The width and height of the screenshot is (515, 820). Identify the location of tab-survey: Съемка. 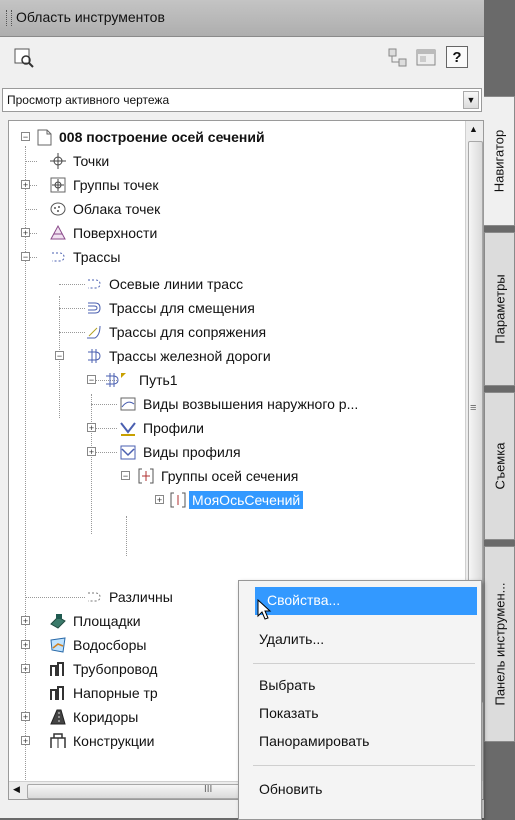
(499, 466).